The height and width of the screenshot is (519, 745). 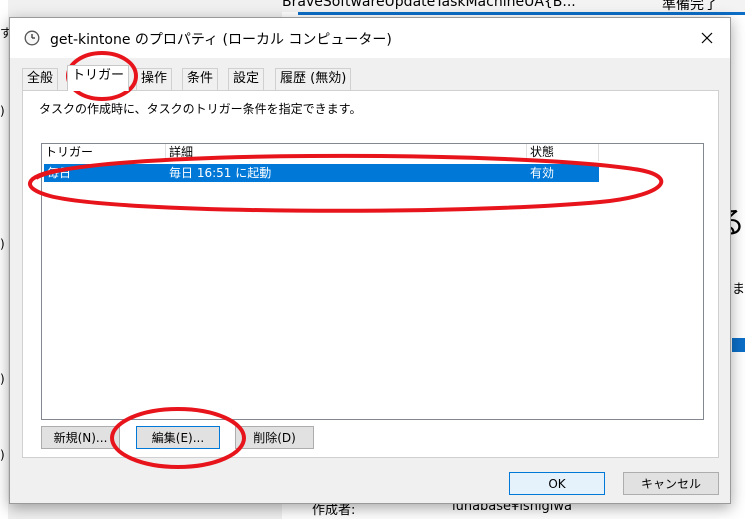 I want to click on ok-button: OK, so click(x=557, y=483).